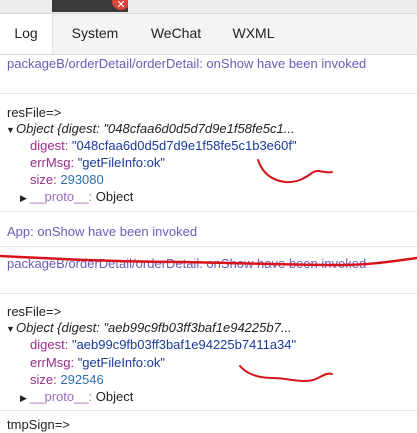 This screenshot has height=433, width=417. What do you see at coordinates (82, 379) in the screenshot?
I see `prop-value: 292546` at bounding box center [82, 379].